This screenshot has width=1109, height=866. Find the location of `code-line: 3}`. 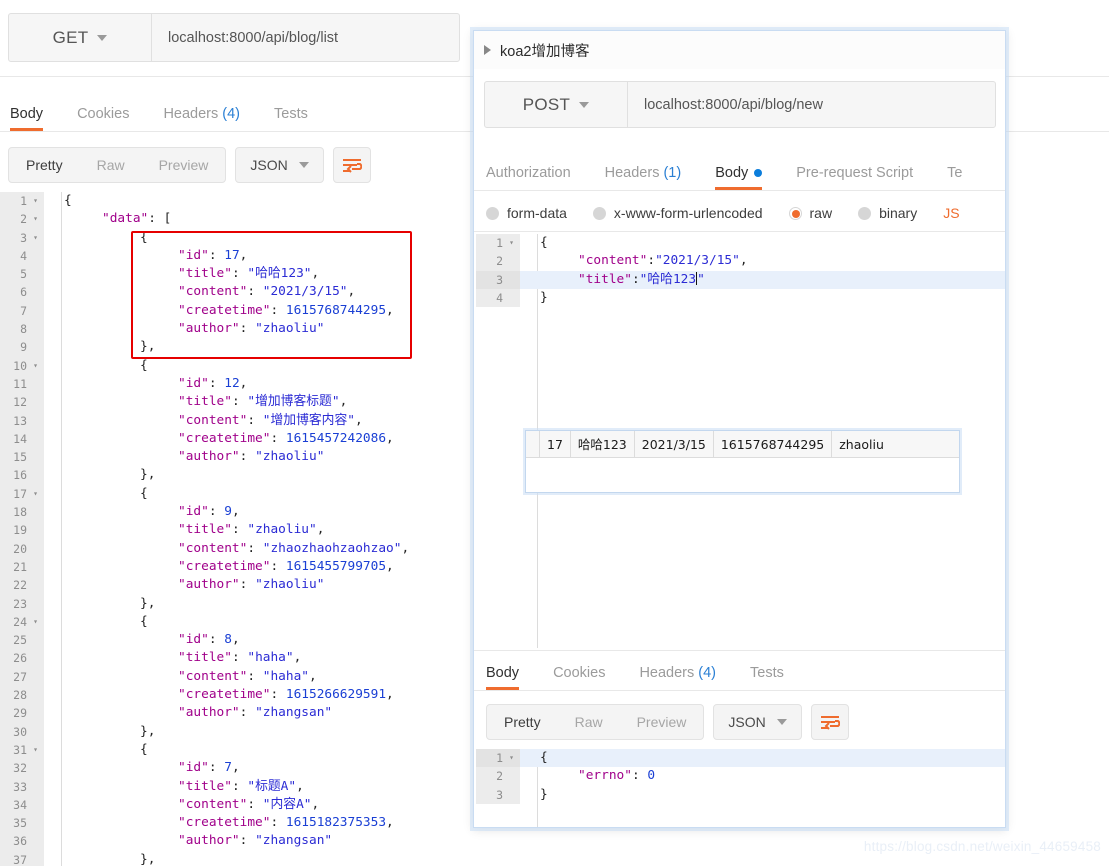

code-line: 3} is located at coordinates (740, 794).